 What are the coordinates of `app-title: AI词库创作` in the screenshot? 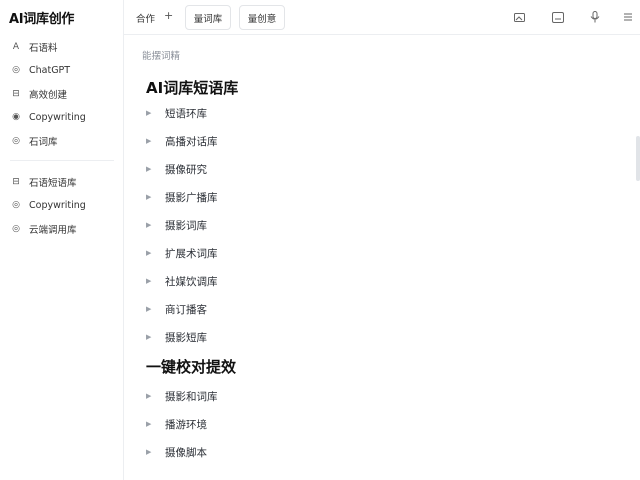 It's located at (42, 19).